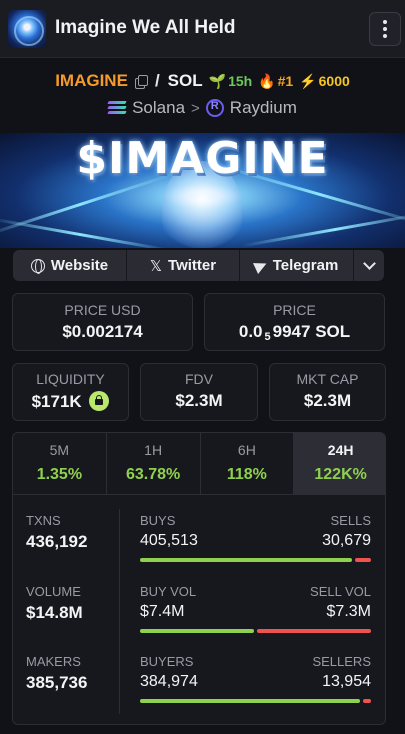  I want to click on liquidity-value-row: $171K, so click(70, 401).